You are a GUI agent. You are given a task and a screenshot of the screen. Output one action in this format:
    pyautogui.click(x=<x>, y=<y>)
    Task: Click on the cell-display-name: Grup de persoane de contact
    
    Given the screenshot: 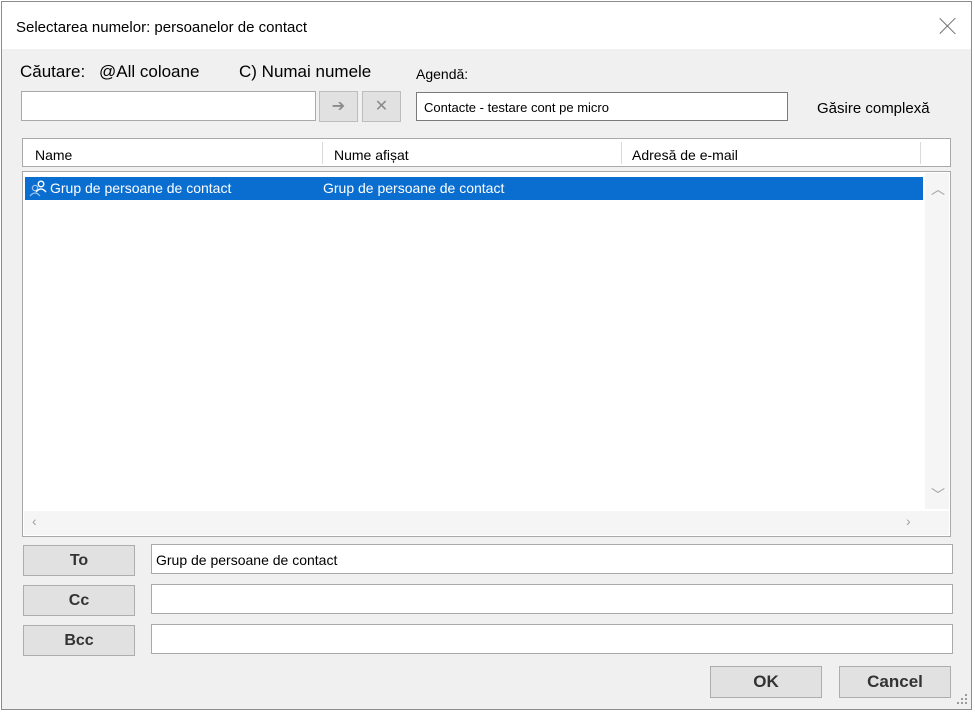 What is the action you would take?
    pyautogui.click(x=414, y=188)
    